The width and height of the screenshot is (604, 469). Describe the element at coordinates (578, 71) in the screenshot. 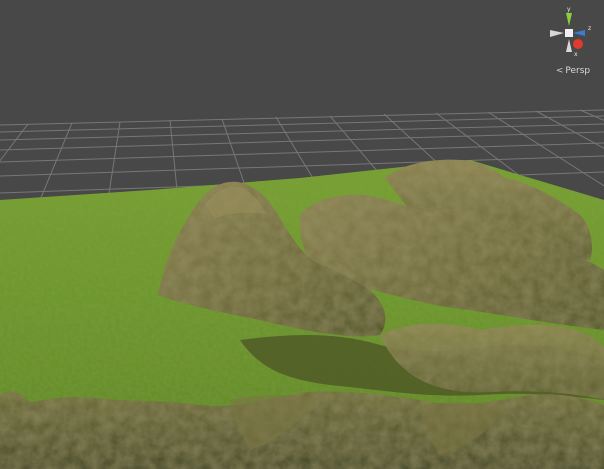

I see `projection-label: Persp` at that location.